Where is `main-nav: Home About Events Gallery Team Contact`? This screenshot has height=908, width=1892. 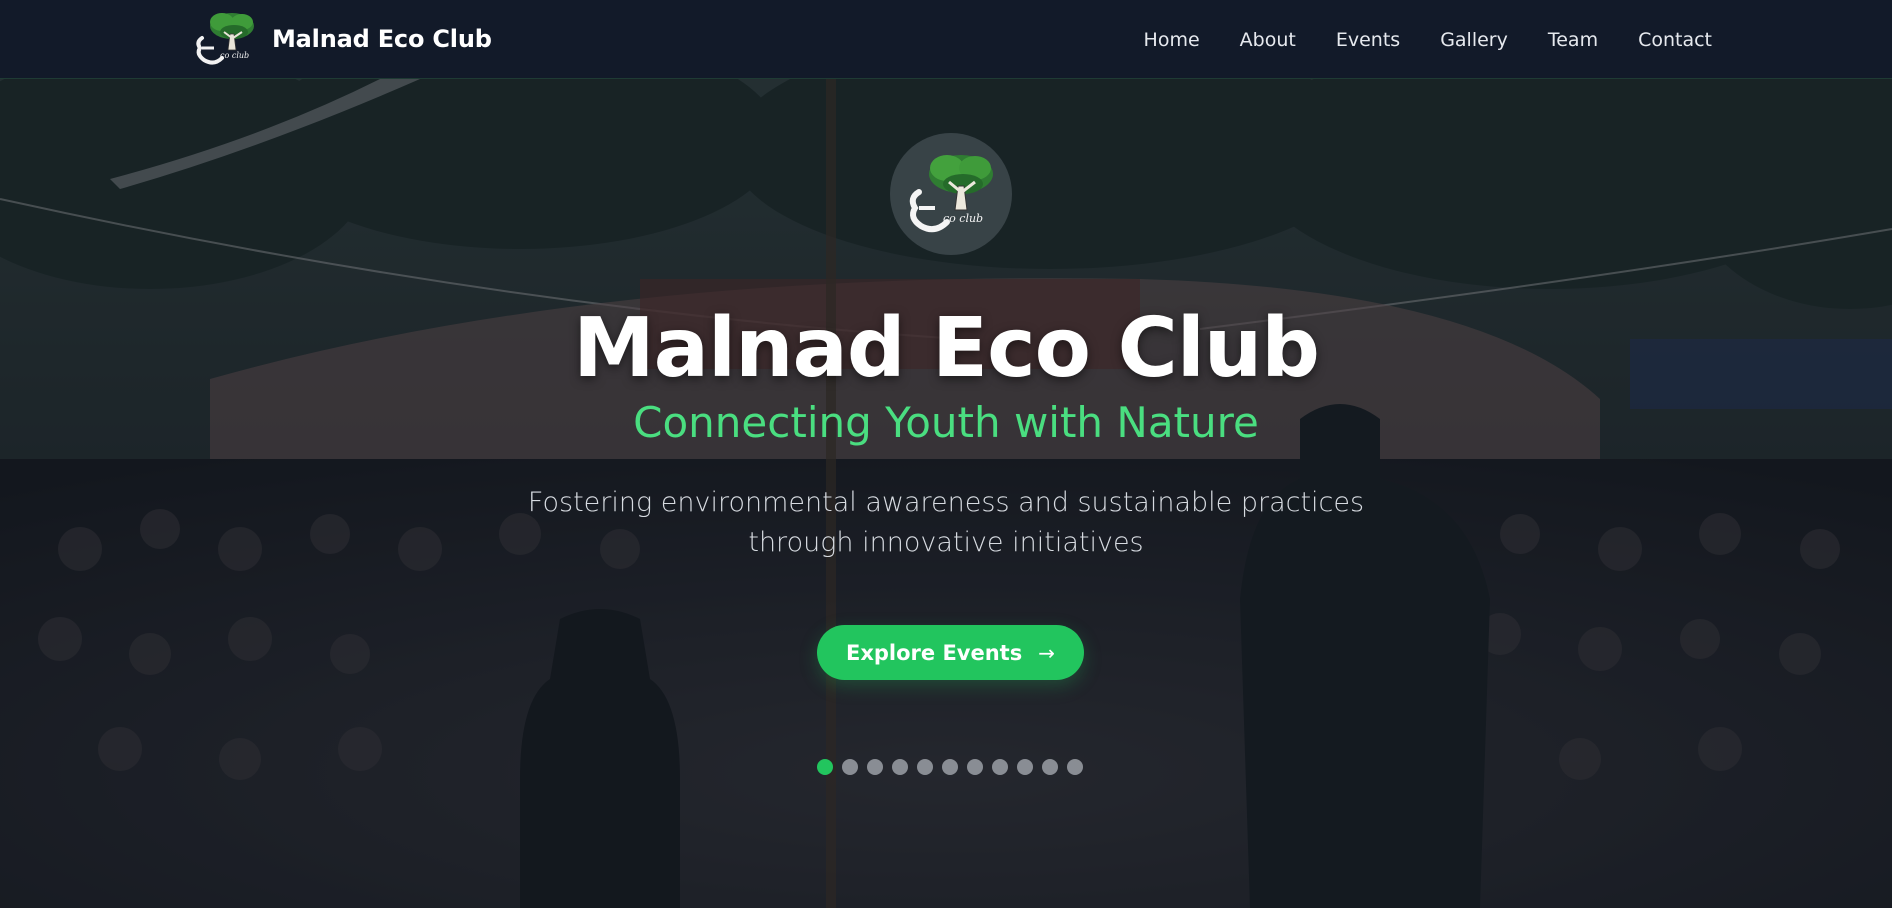 main-nav: Home About Events Gallery Team Contact is located at coordinates (1428, 39).